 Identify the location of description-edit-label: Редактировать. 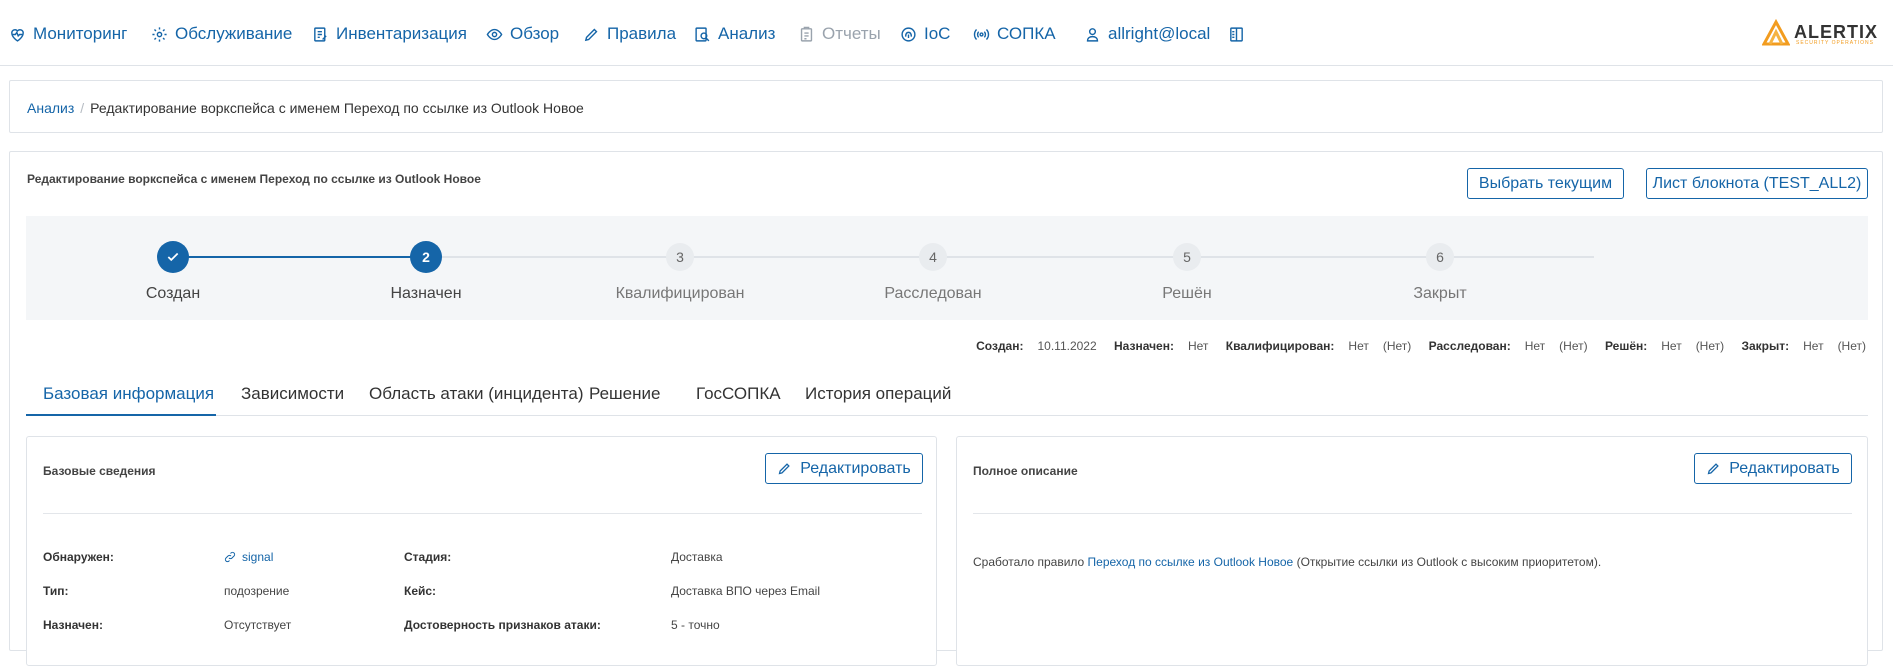
(1784, 468).